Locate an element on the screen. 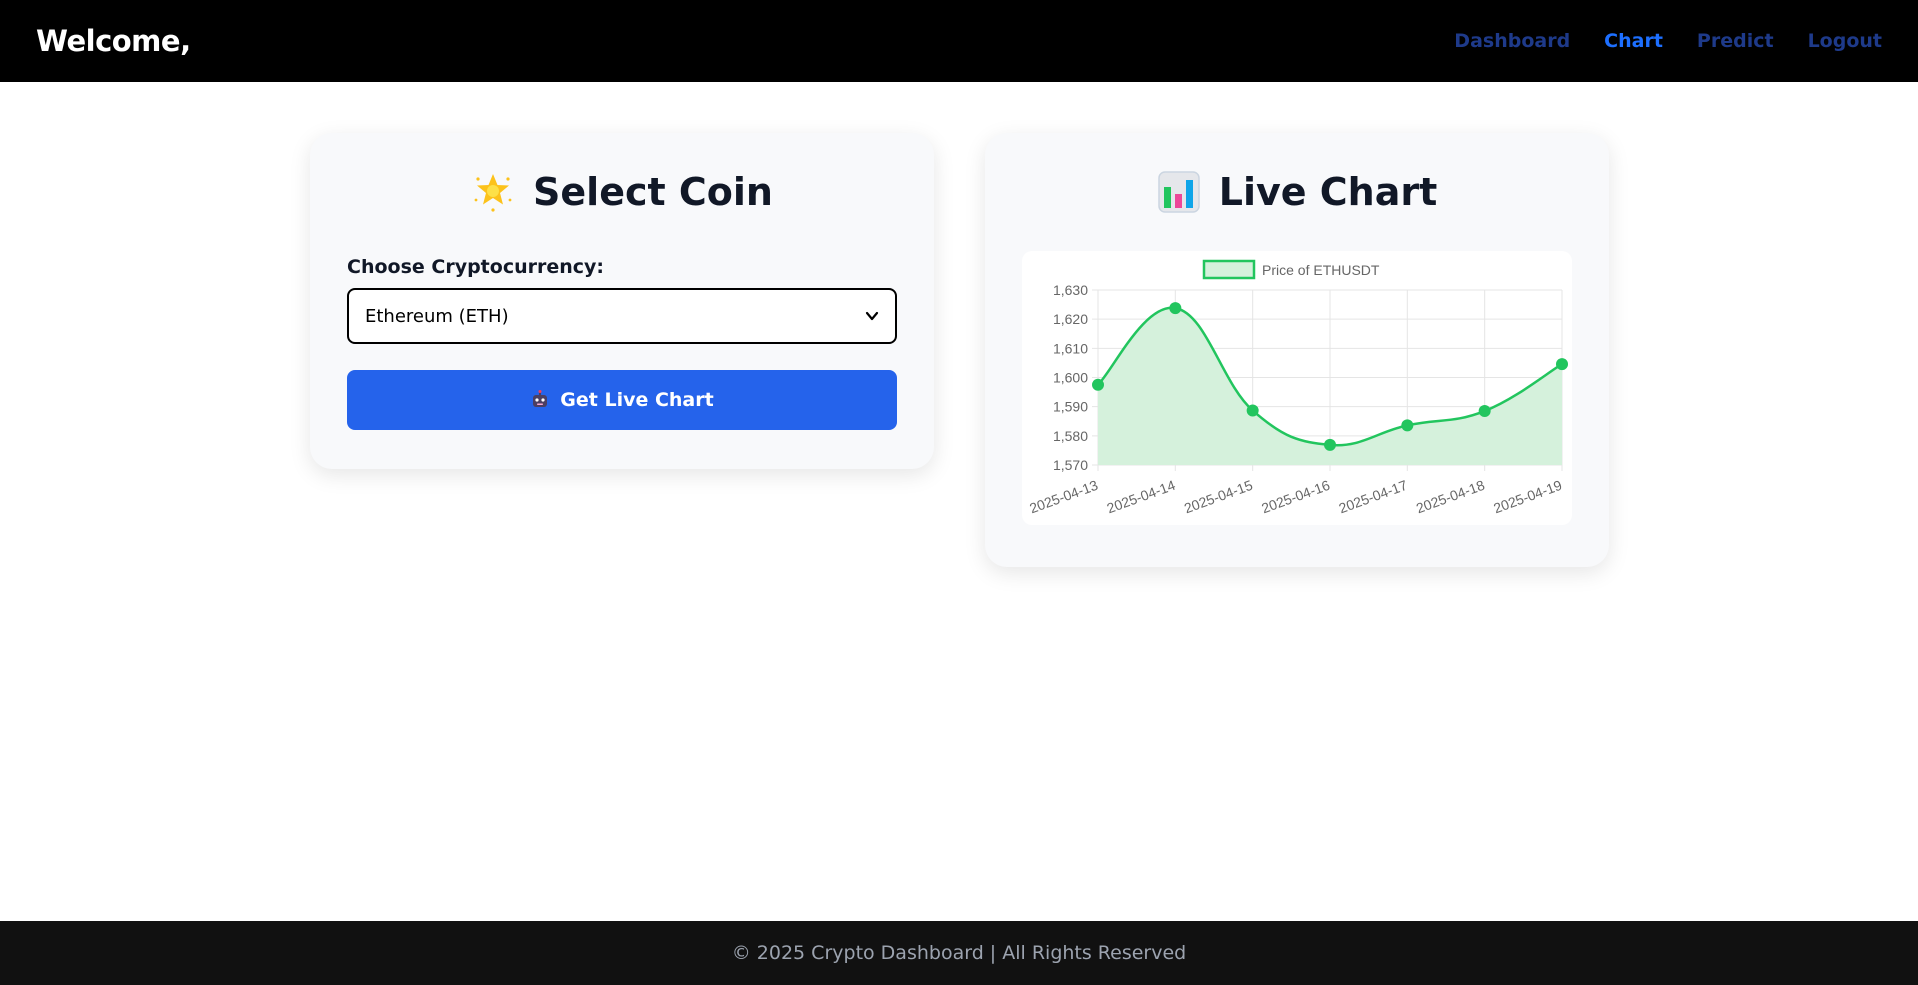  live-chart-title: Live Chart is located at coordinates (1328, 192).